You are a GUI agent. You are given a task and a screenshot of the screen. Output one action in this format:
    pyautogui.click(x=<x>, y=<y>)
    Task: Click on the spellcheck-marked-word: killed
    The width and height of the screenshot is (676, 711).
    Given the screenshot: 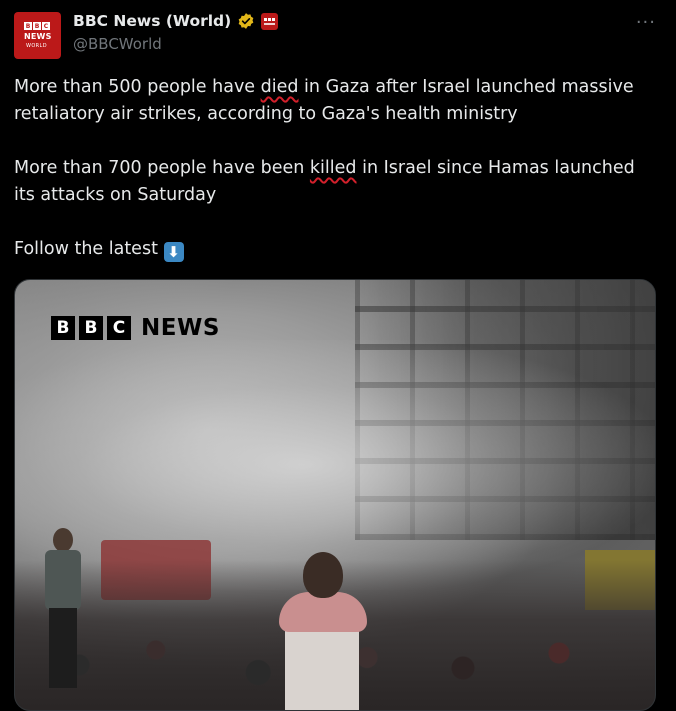 What is the action you would take?
    pyautogui.click(x=333, y=168)
    